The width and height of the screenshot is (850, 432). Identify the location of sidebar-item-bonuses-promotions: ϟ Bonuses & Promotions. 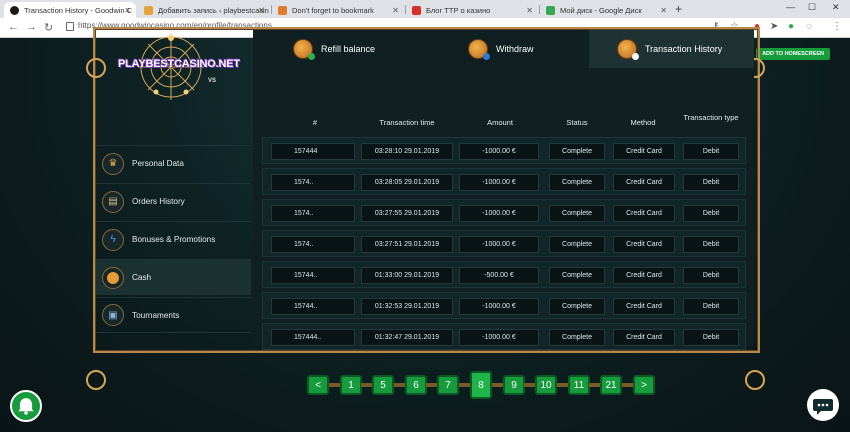
(173, 239).